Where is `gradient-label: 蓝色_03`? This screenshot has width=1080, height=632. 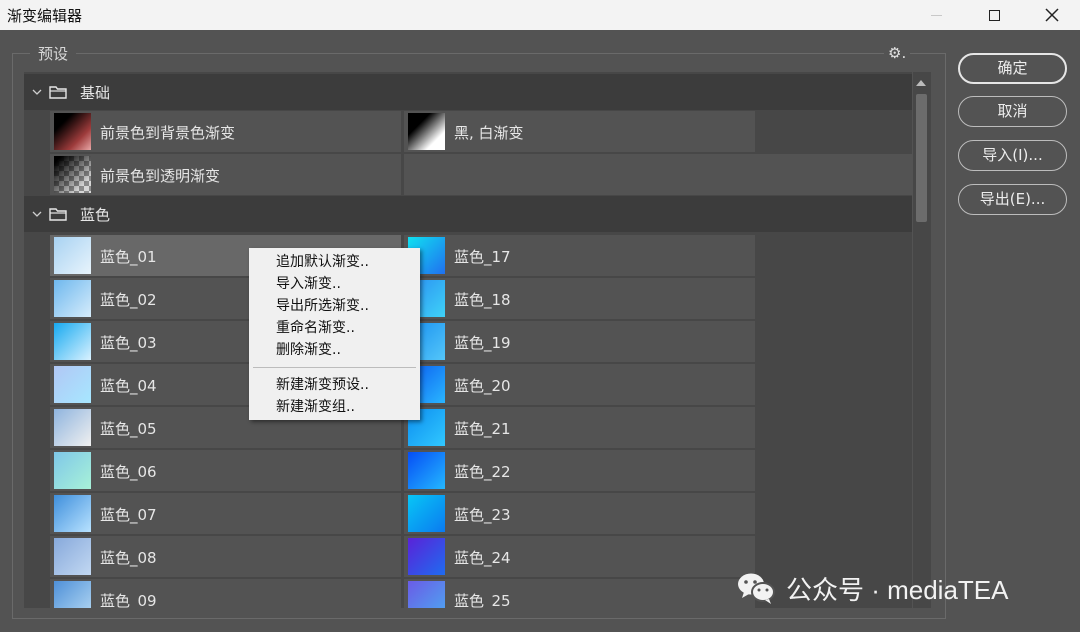 gradient-label: 蓝色_03 is located at coordinates (128, 343).